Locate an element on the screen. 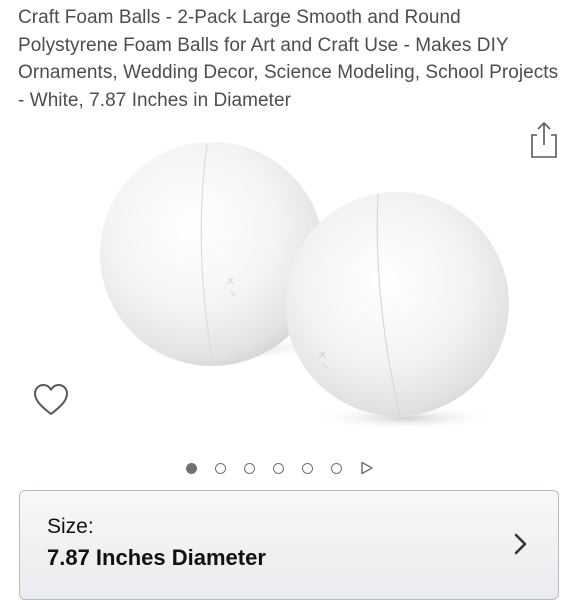  wishlist-button is located at coordinates (51, 400).